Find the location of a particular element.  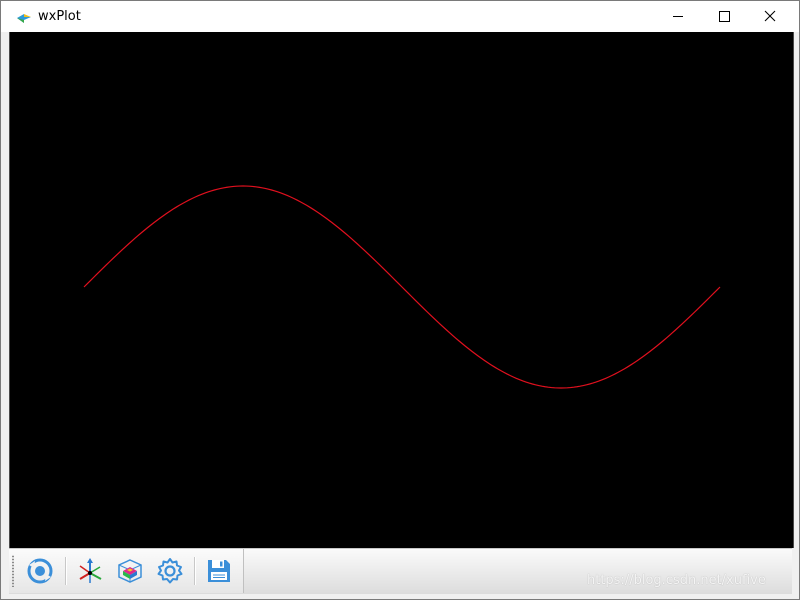

close-icon is located at coordinates (770, 16).